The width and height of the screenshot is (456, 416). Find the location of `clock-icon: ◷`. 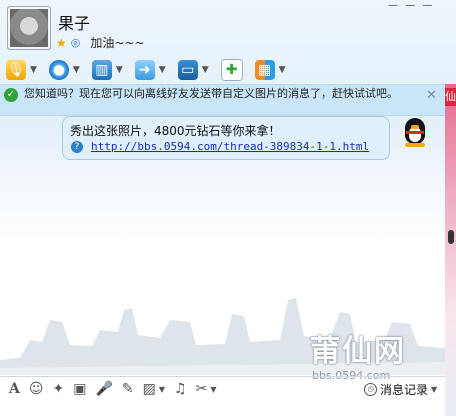

clock-icon: ◷ is located at coordinates (370, 389).